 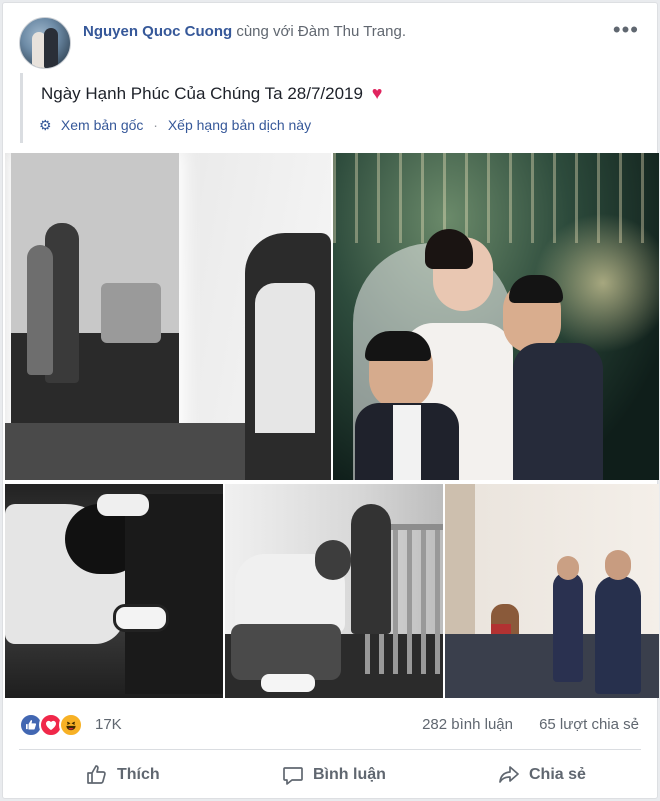 I want to click on reaction-icons, so click(x=55, y=725).